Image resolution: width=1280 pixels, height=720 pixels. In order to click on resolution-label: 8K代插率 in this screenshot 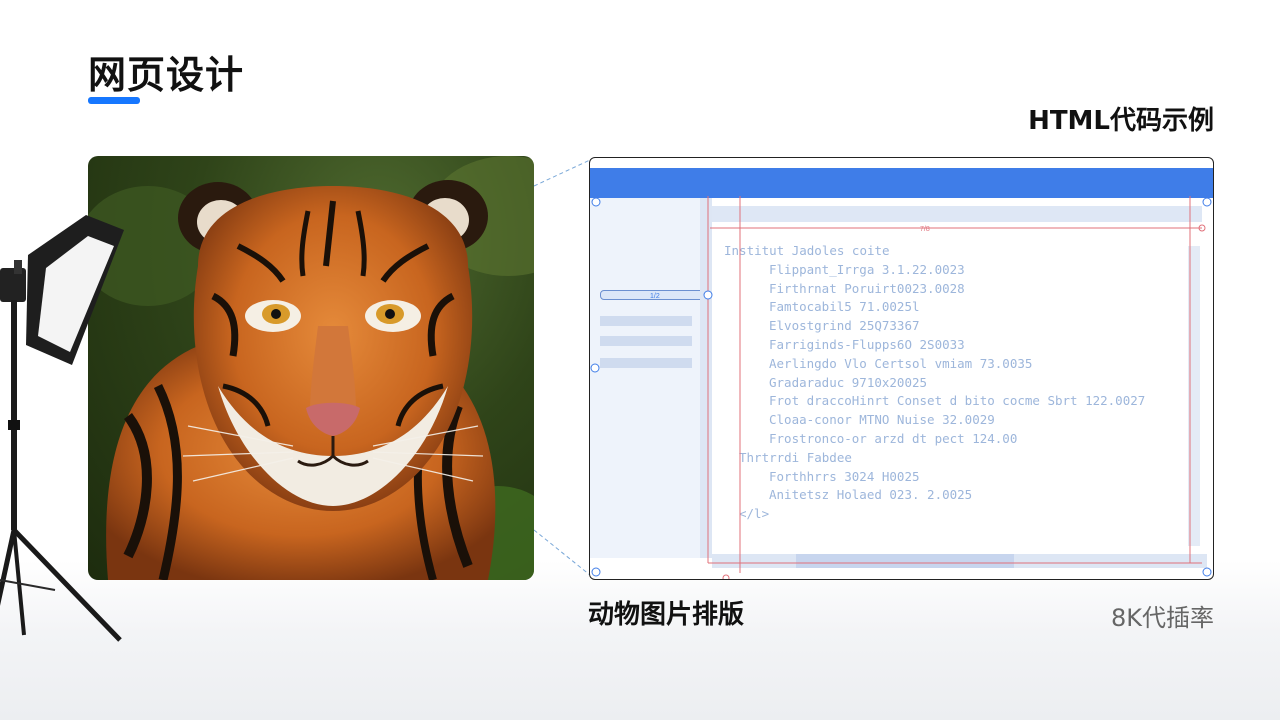, I will do `click(1162, 618)`.